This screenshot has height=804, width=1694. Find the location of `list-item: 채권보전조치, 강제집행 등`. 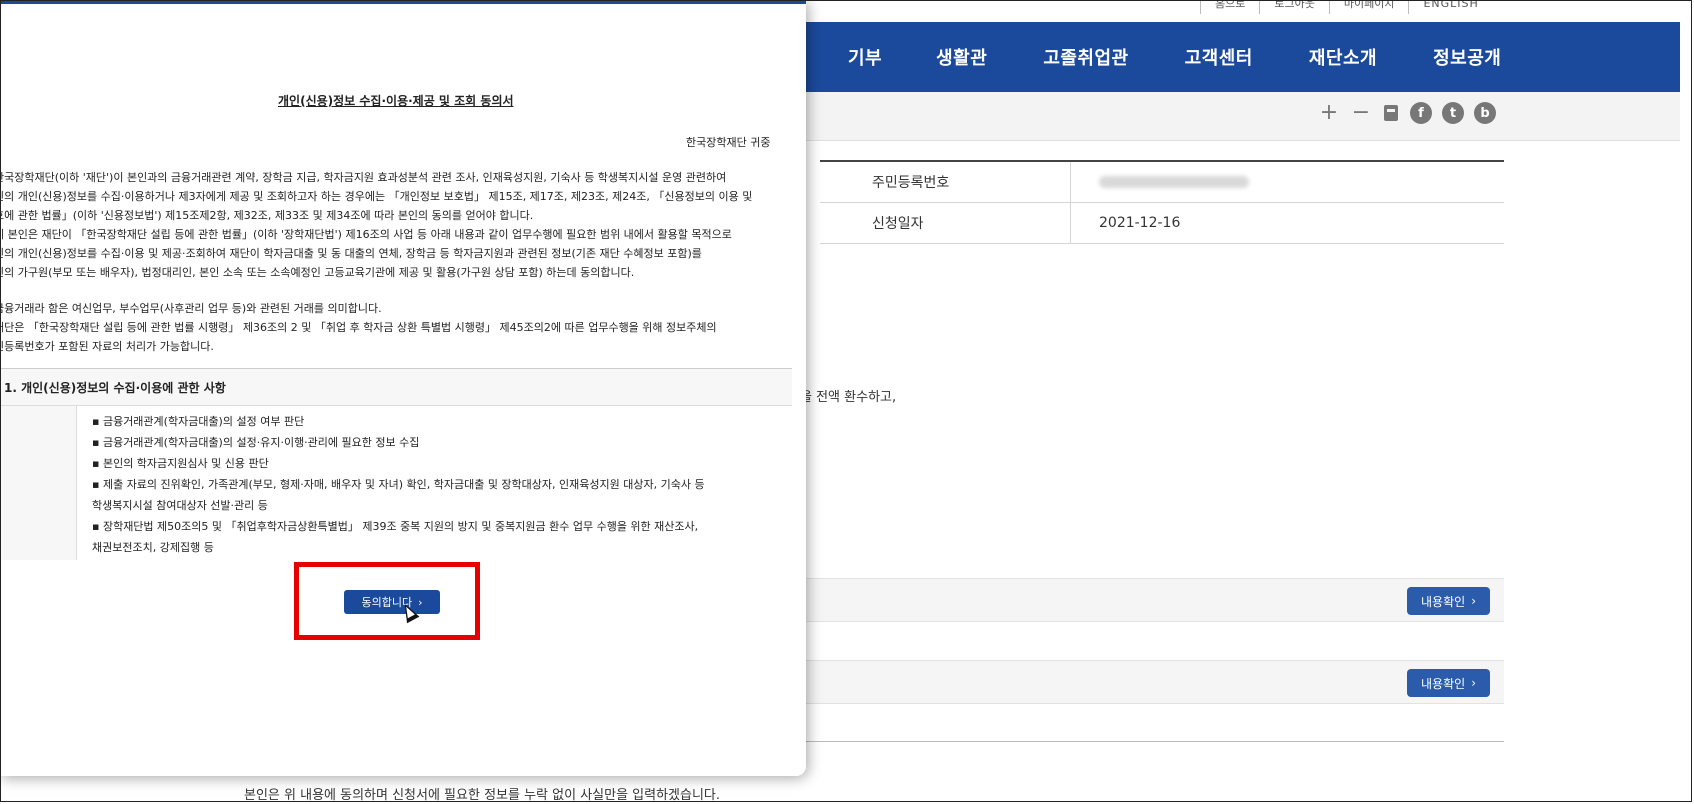

list-item: 채권보전조치, 강제집행 등 is located at coordinates (153, 547).